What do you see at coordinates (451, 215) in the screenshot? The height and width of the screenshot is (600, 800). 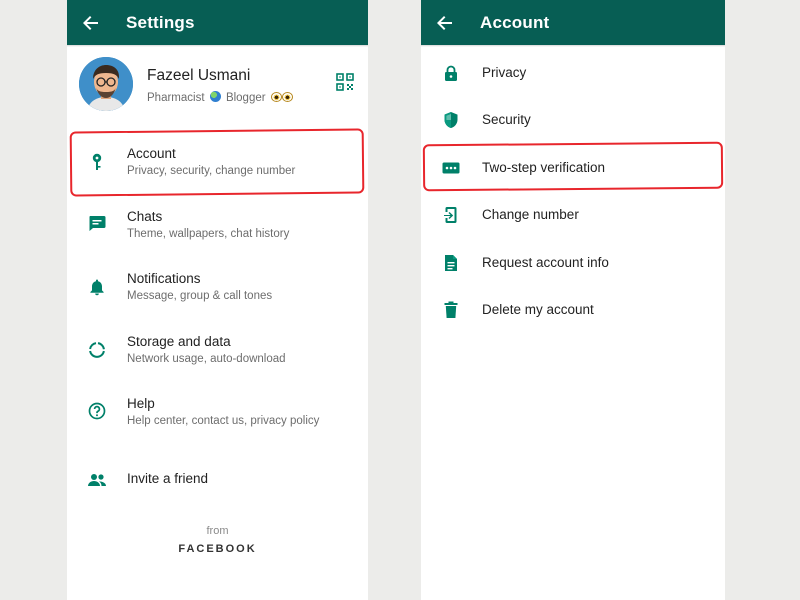 I see `change-number-icon` at bounding box center [451, 215].